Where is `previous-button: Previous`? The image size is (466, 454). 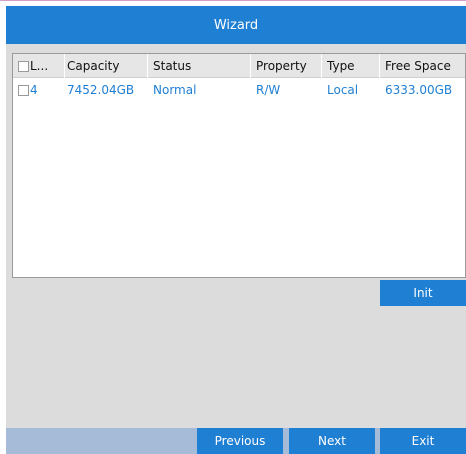
previous-button: Previous is located at coordinates (240, 441).